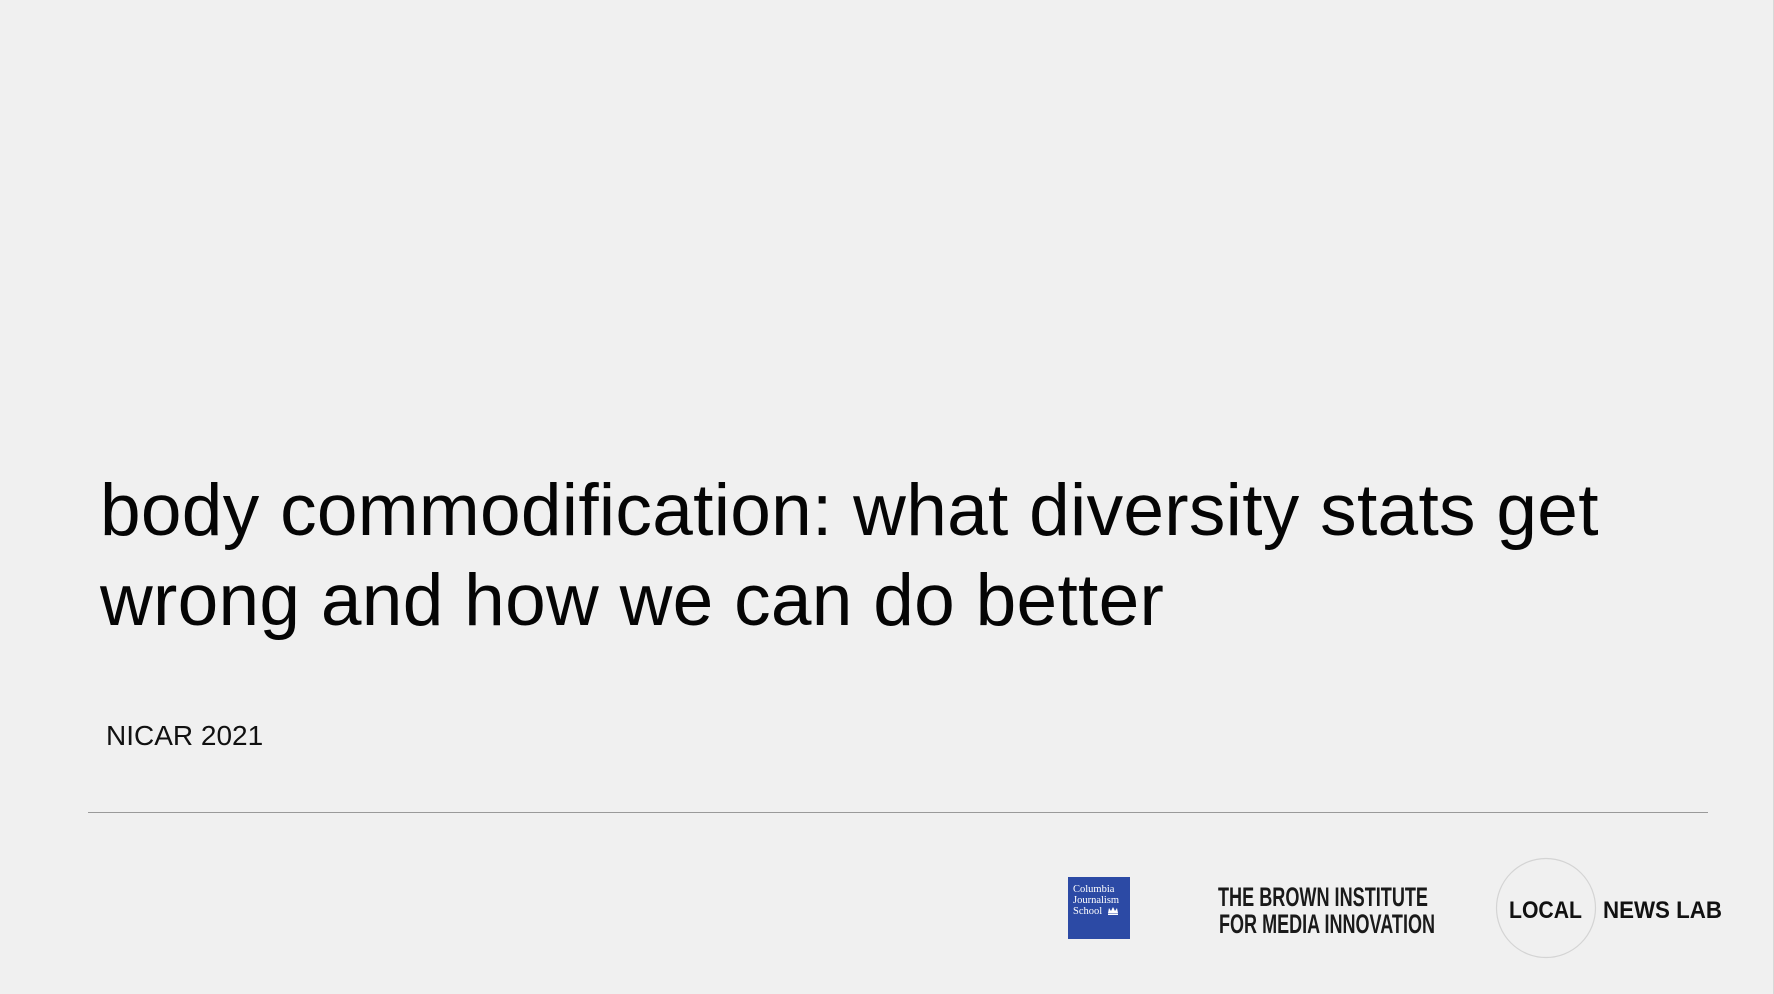 The height and width of the screenshot is (994, 1774). What do you see at coordinates (632, 600) in the screenshot?
I see `slide-title-line-2: wrong and how we can do better` at bounding box center [632, 600].